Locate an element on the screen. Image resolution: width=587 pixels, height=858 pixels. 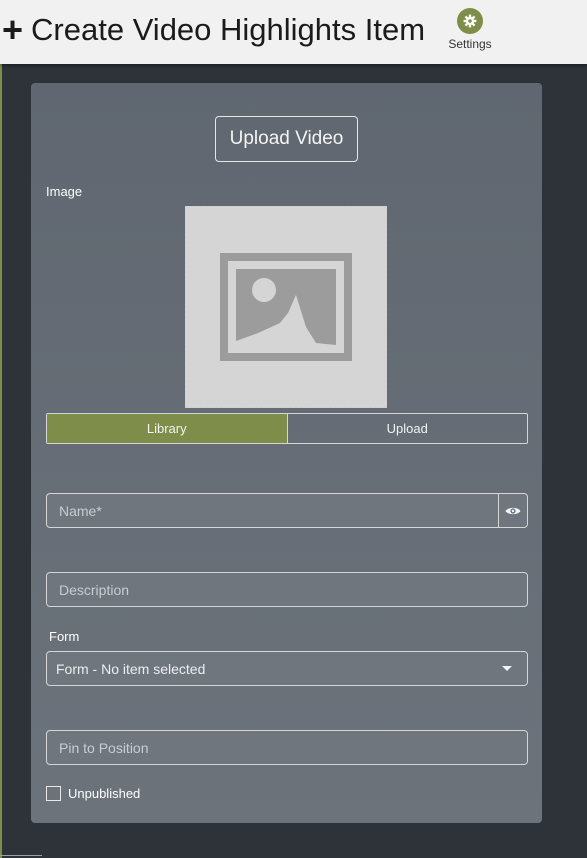
visibility-toggle-button is located at coordinates (512, 510).